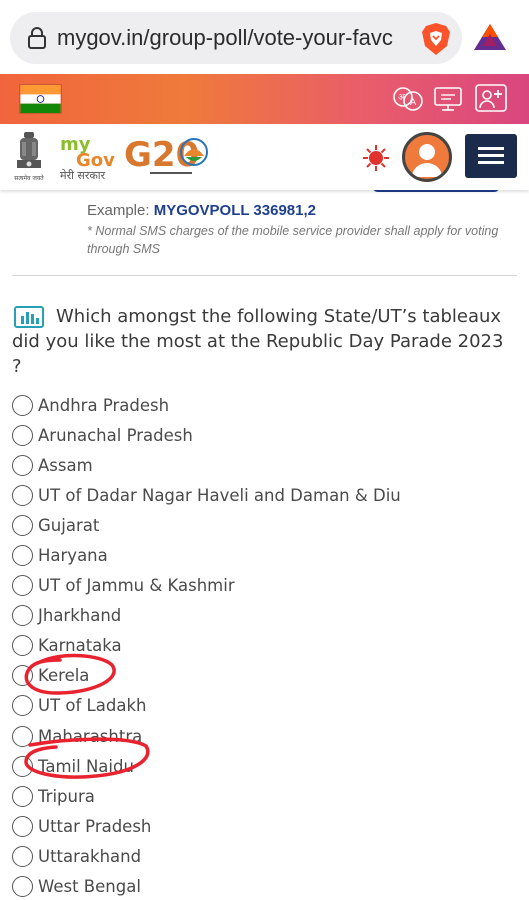 Image resolution: width=529 pixels, height=900 pixels. I want to click on sms-example: Example: MYGOVPOLL 336981,2, so click(201, 210).